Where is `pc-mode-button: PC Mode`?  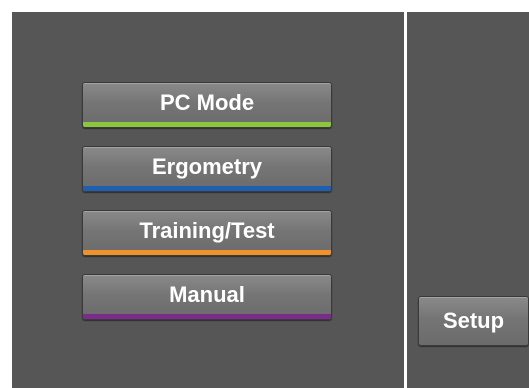
pc-mode-button: PC Mode is located at coordinates (207, 105).